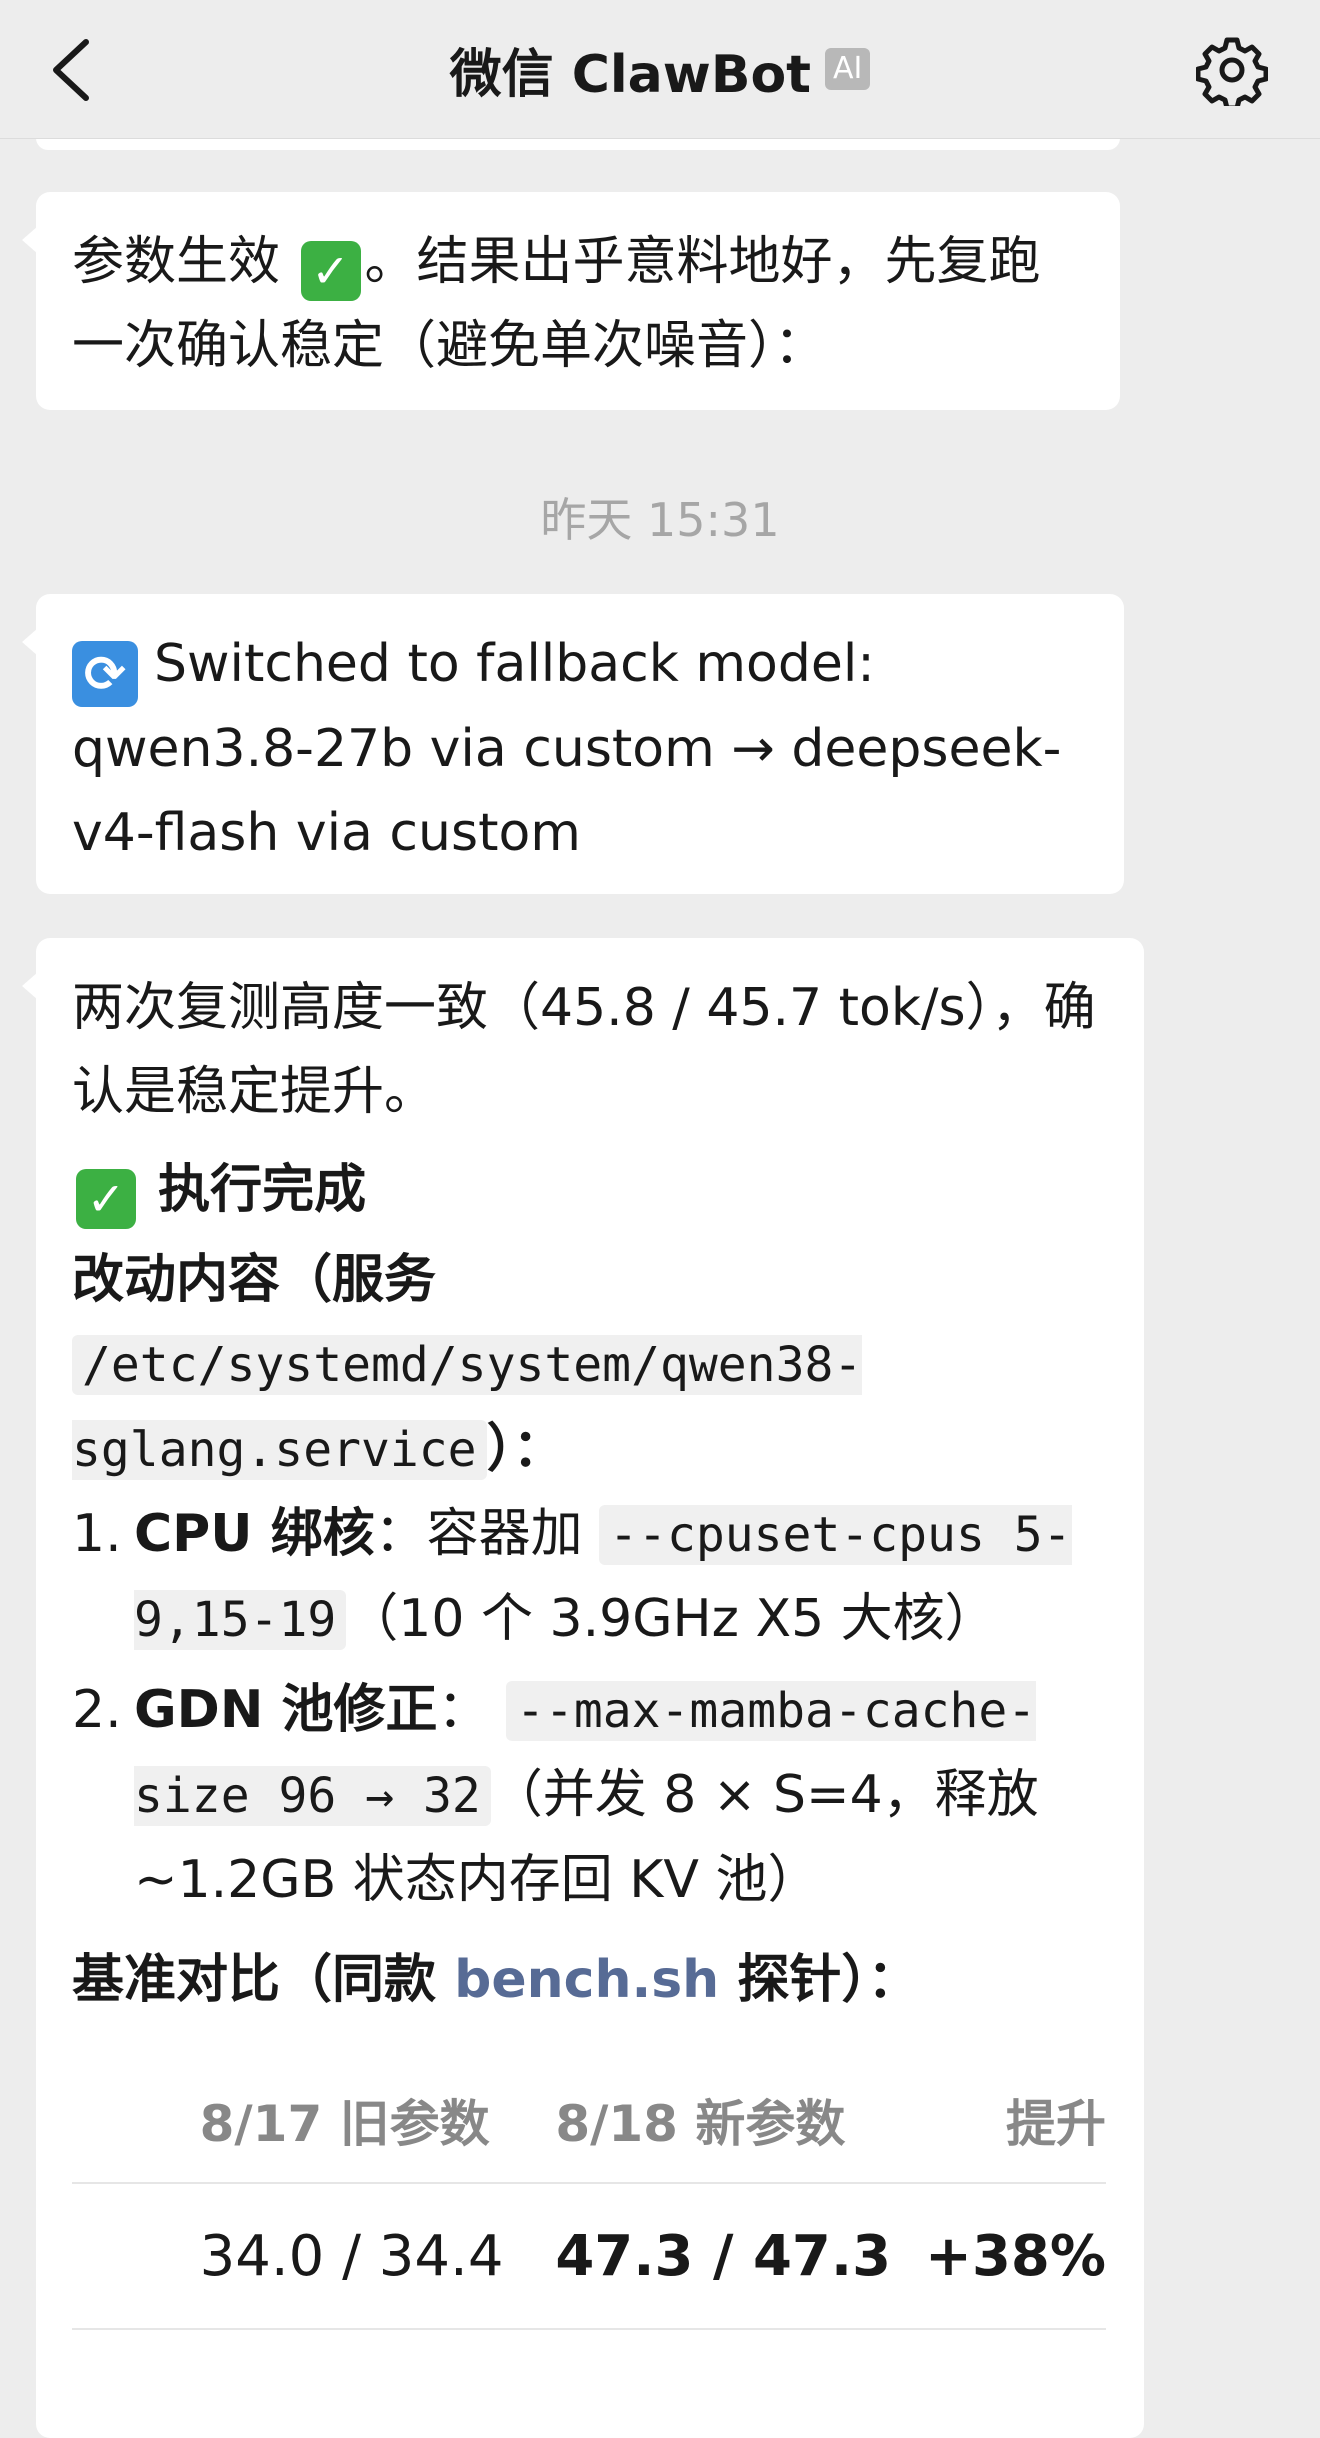 The width and height of the screenshot is (1320, 2438). Describe the element at coordinates (254, 1534) in the screenshot. I see `list-item-title: CPU 绑核` at that location.